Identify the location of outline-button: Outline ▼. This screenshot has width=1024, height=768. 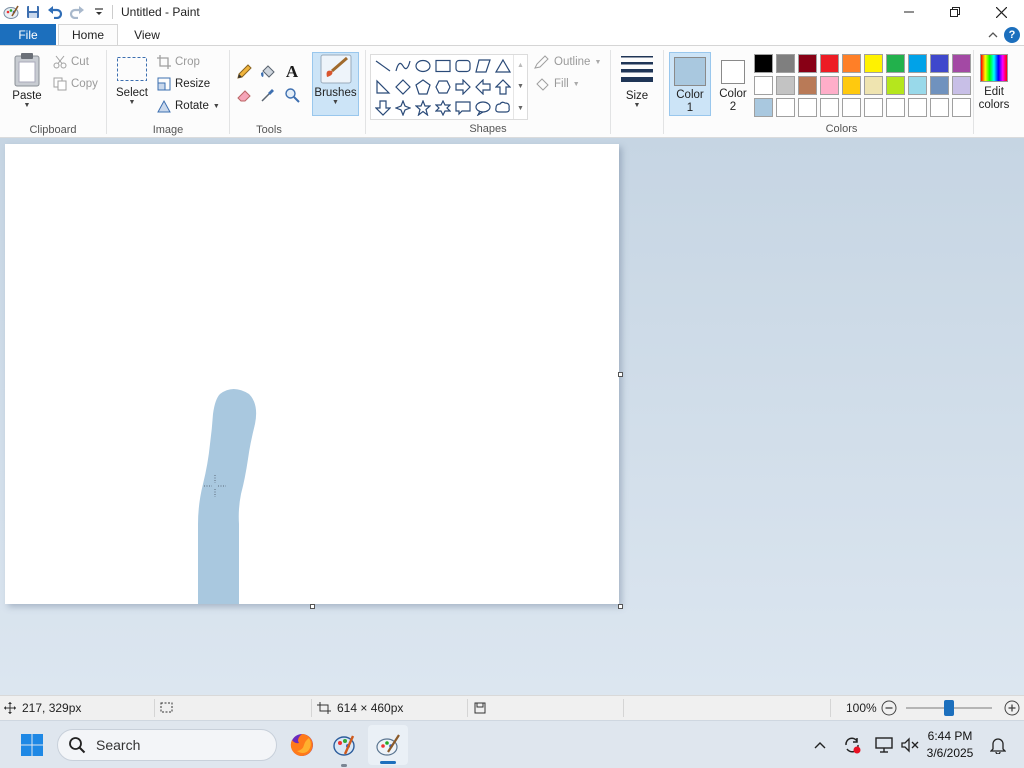
(567, 62).